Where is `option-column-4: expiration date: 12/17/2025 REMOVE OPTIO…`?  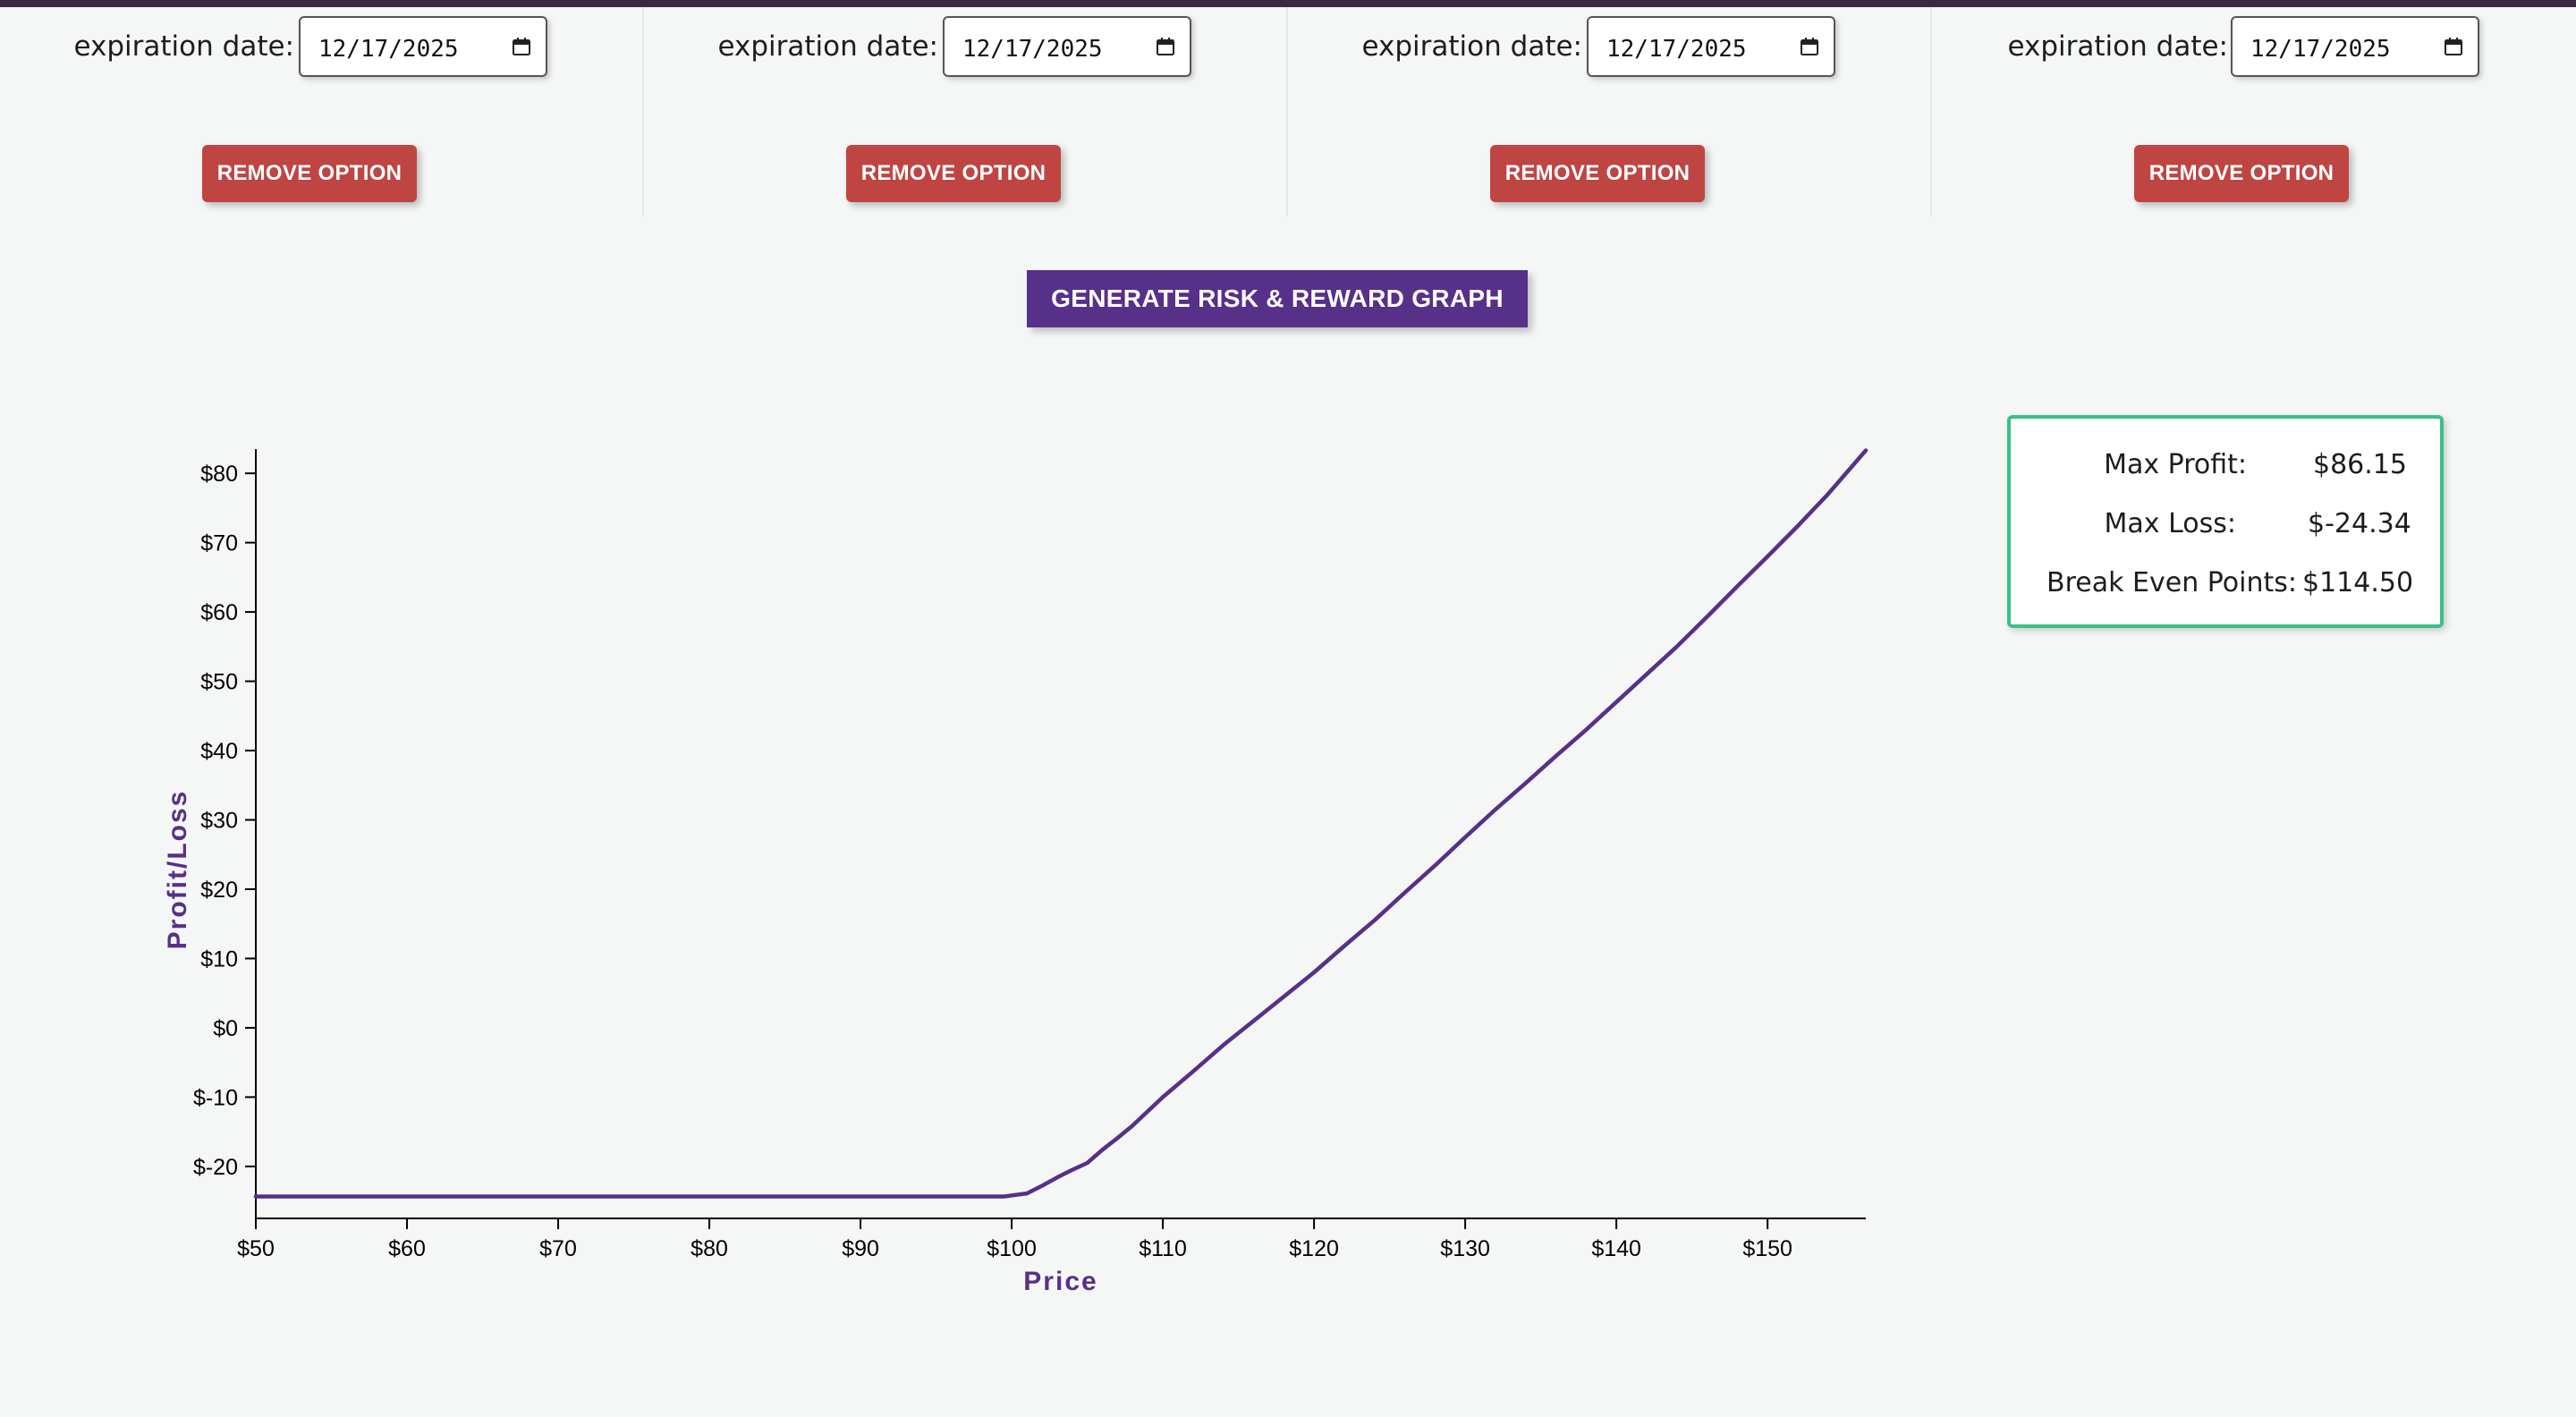
option-column-4: expiration date: 12/17/2025 REMOVE OPTIO… is located at coordinates (2254, 112).